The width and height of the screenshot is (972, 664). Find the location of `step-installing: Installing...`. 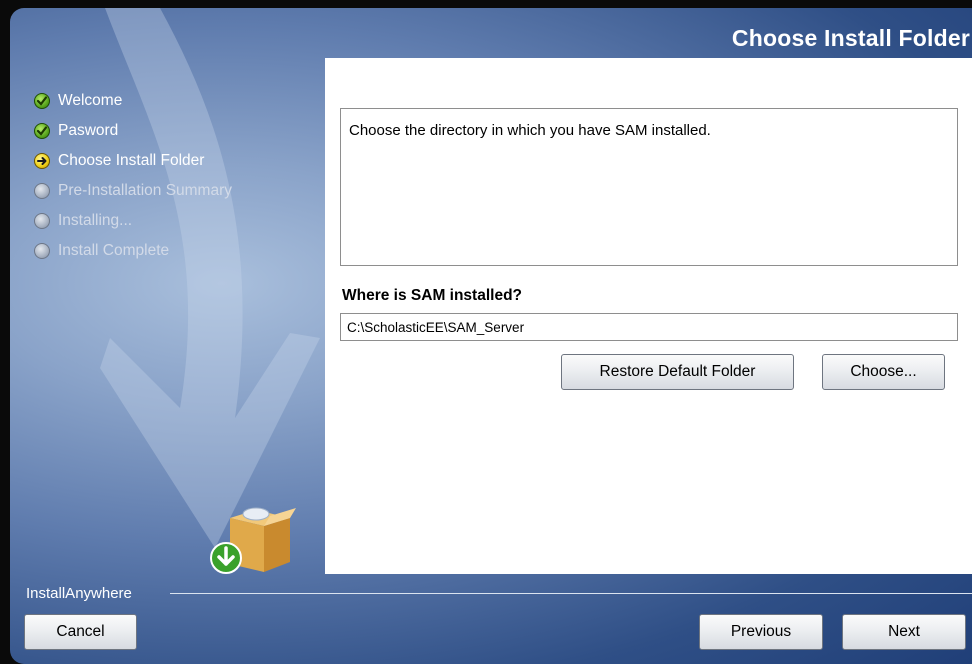

step-installing: Installing... is located at coordinates (133, 221).